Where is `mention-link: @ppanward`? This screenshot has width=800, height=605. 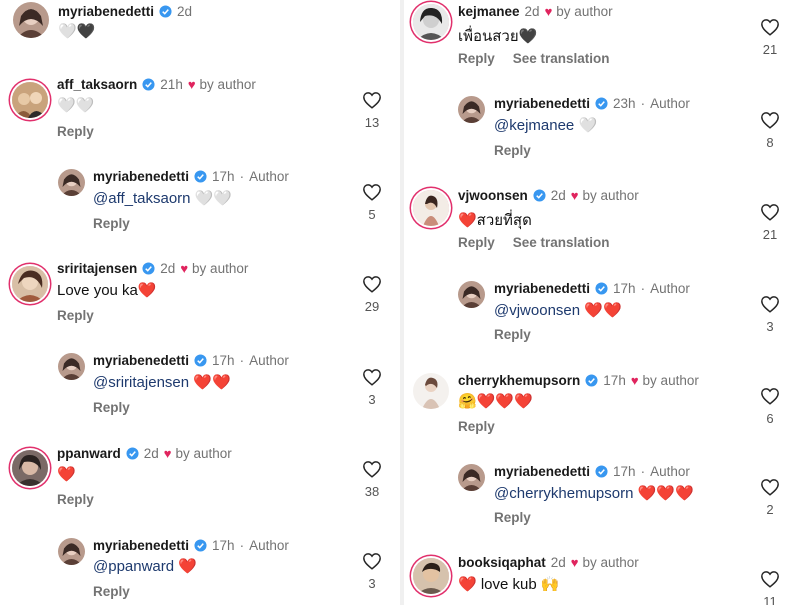
mention-link: @ppanward is located at coordinates (133, 566).